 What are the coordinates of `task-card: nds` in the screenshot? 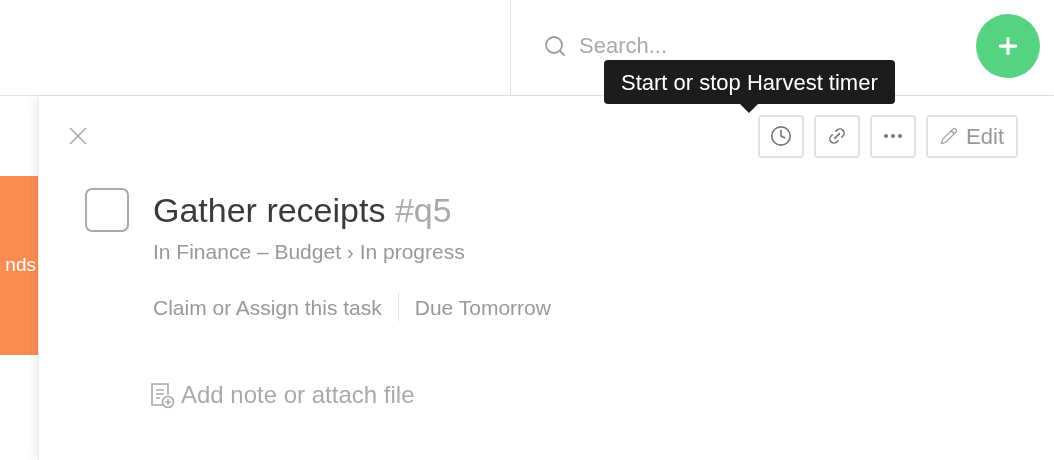 It's located at (19, 265).